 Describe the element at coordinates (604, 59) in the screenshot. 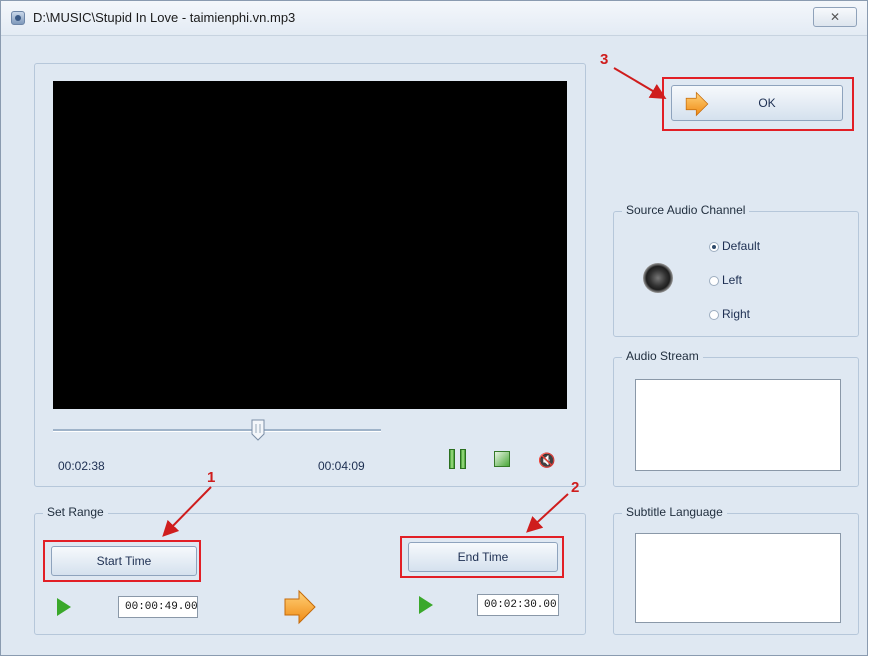

I see `annotation-number-3: 3` at that location.